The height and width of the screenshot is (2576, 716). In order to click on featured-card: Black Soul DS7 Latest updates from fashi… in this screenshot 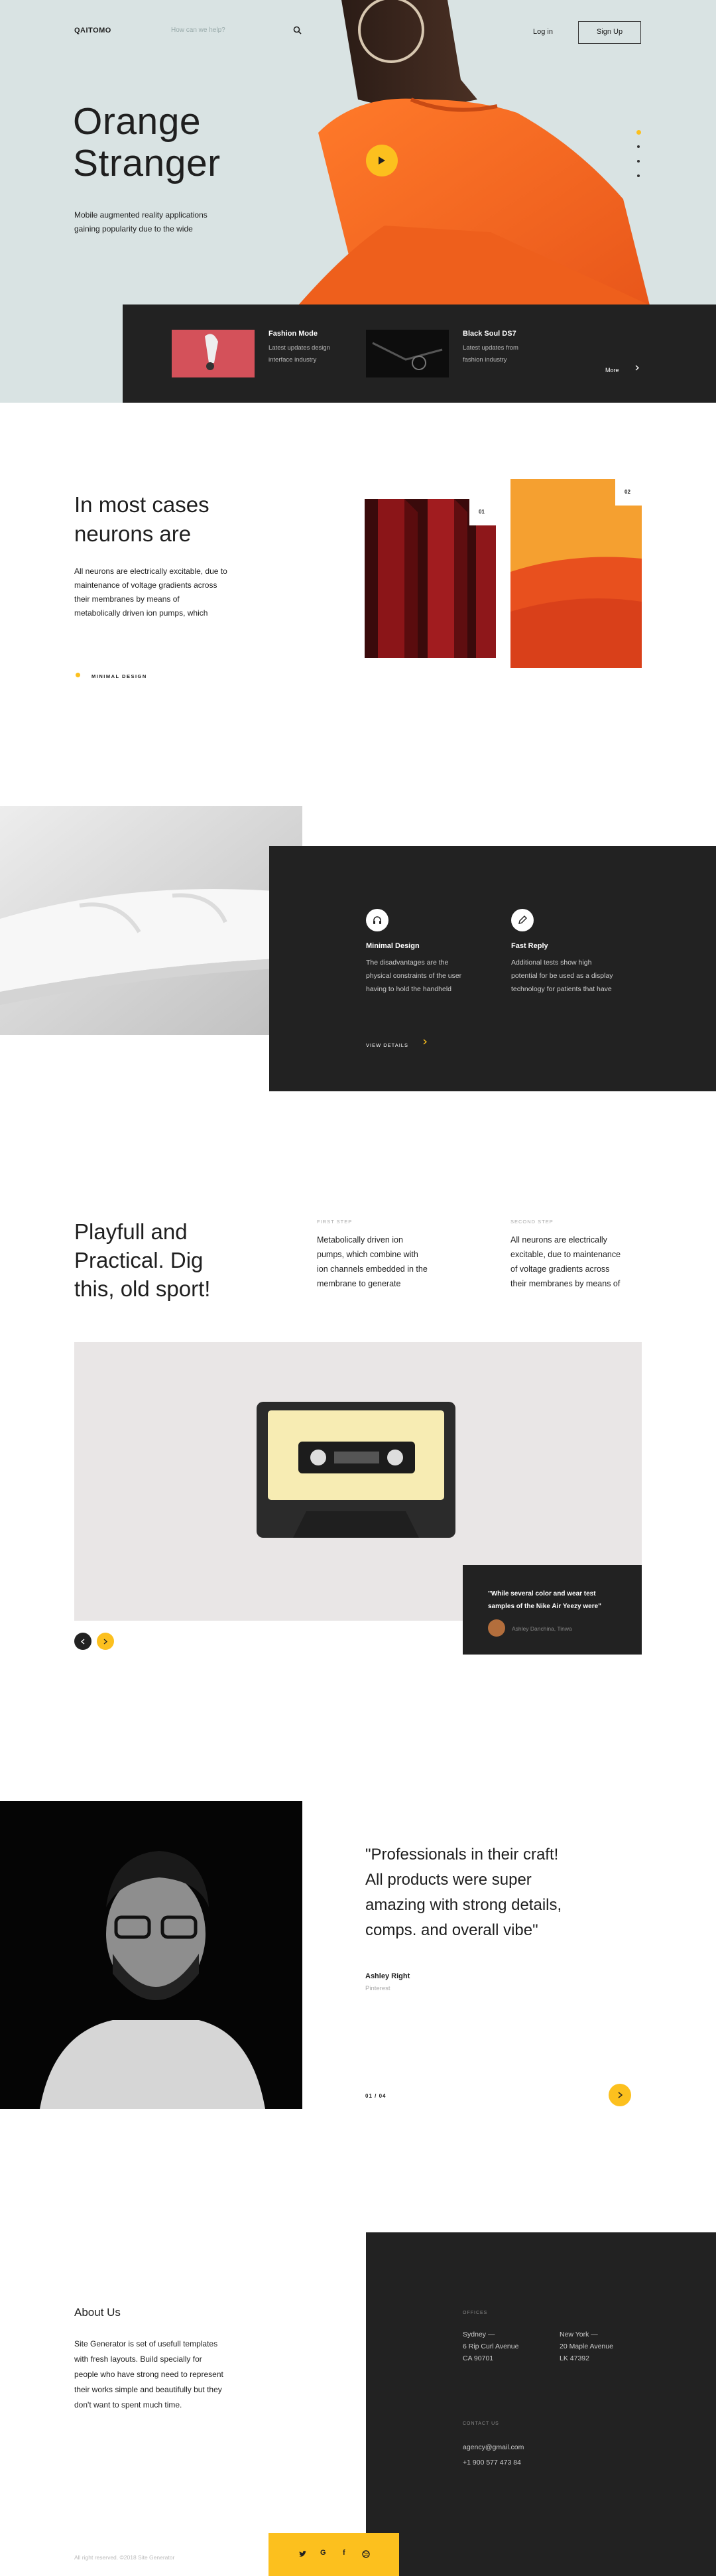, I will do `click(459, 357)`.